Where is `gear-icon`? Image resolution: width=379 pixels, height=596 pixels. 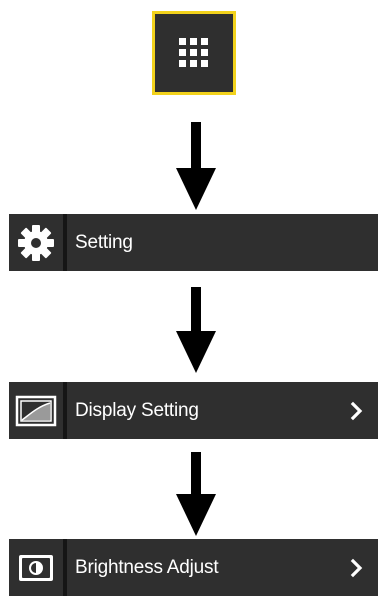
gear-icon is located at coordinates (36, 242).